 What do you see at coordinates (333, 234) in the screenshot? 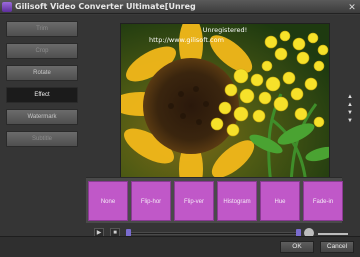
I see `volume-slider` at bounding box center [333, 234].